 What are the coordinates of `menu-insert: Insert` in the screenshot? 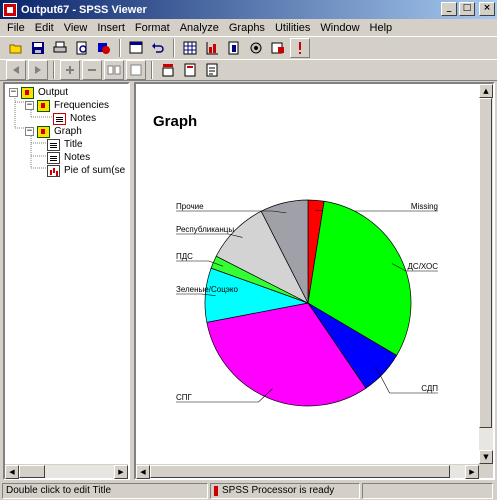 It's located at (111, 28).